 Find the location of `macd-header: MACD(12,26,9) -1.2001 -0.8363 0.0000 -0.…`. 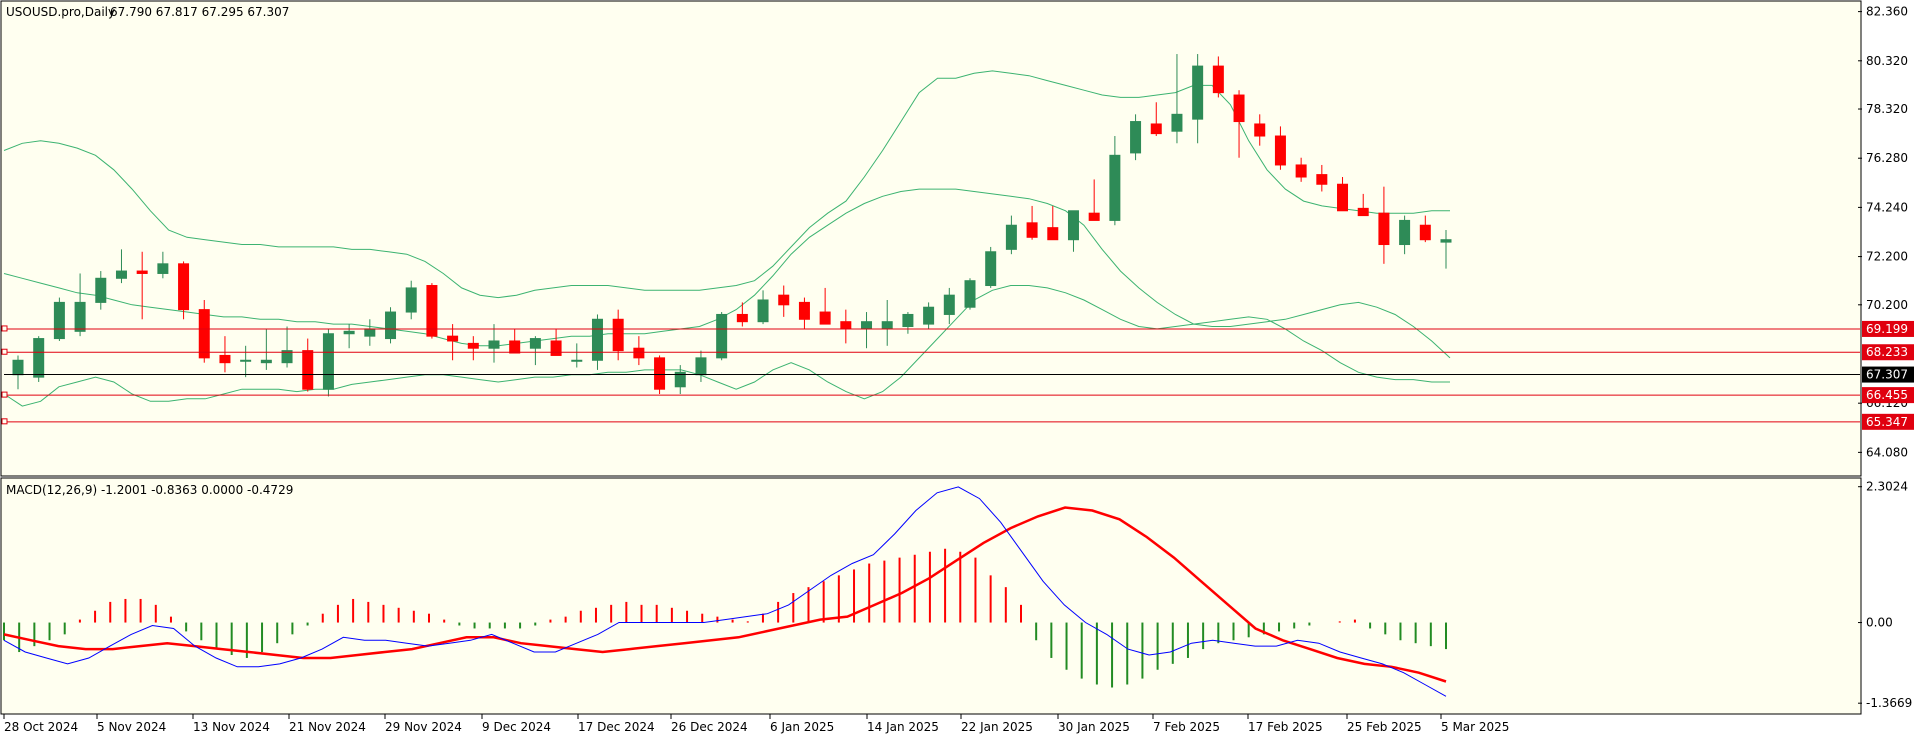

macd-header: MACD(12,26,9) -1.2001 -0.8363 0.0000 -0.… is located at coordinates (149, 490).